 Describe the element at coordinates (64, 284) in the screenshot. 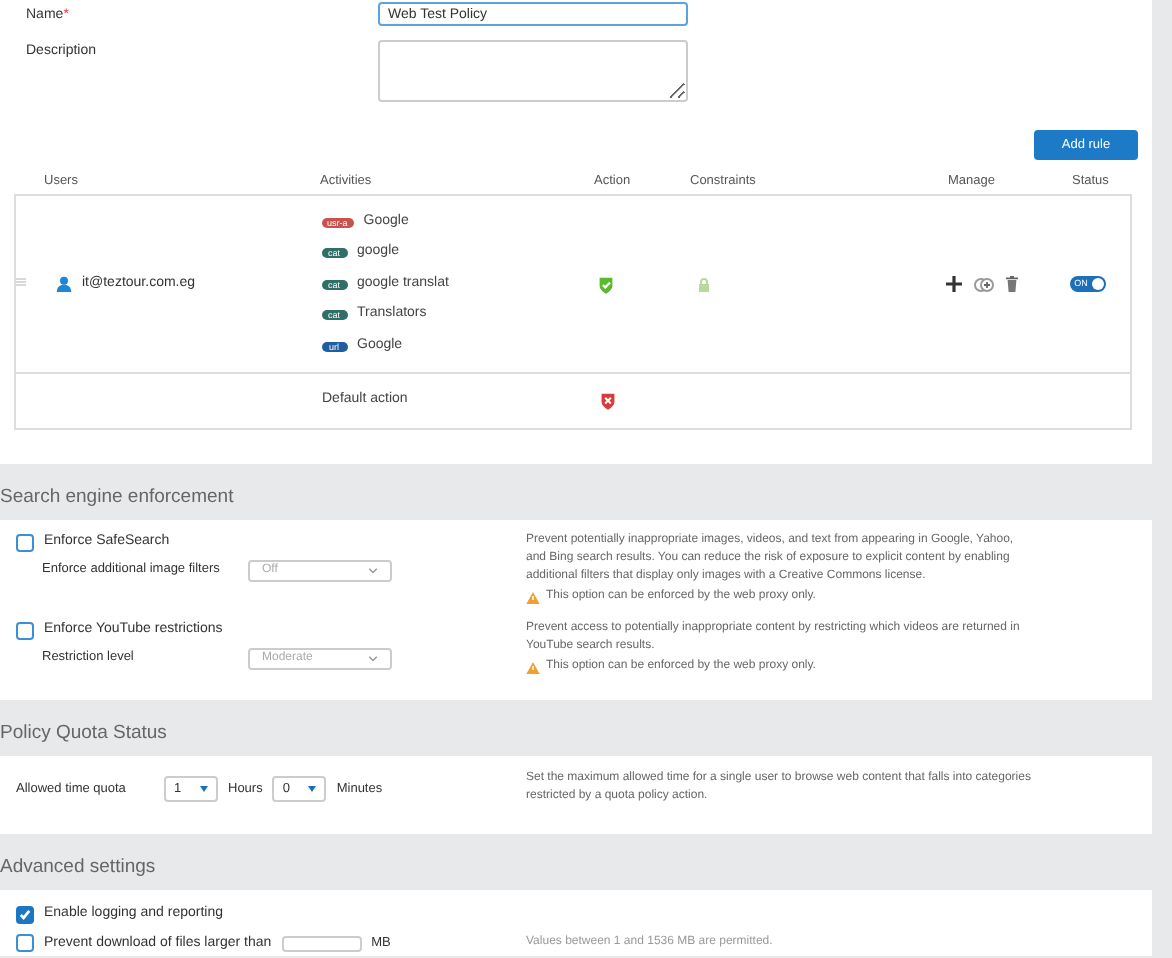

I see `user-icon` at that location.